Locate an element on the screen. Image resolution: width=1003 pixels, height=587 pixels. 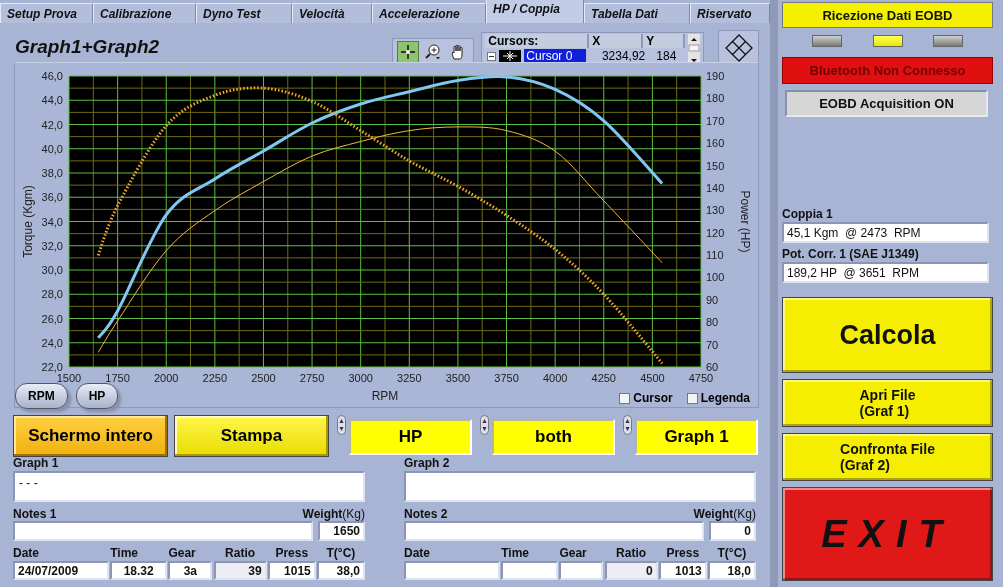
x-tick-label: 3000 is located at coordinates (360, 378).